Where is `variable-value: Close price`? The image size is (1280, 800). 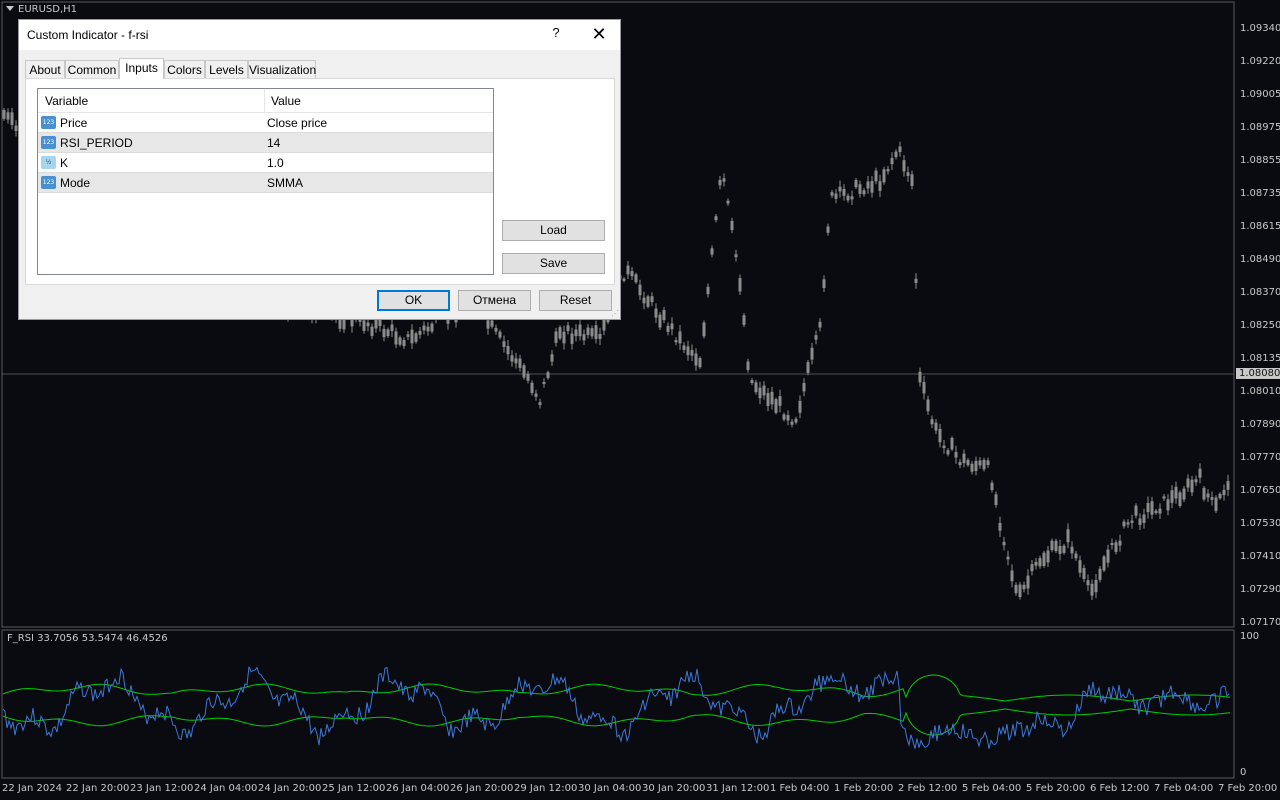 variable-value: Close price is located at coordinates (297, 123).